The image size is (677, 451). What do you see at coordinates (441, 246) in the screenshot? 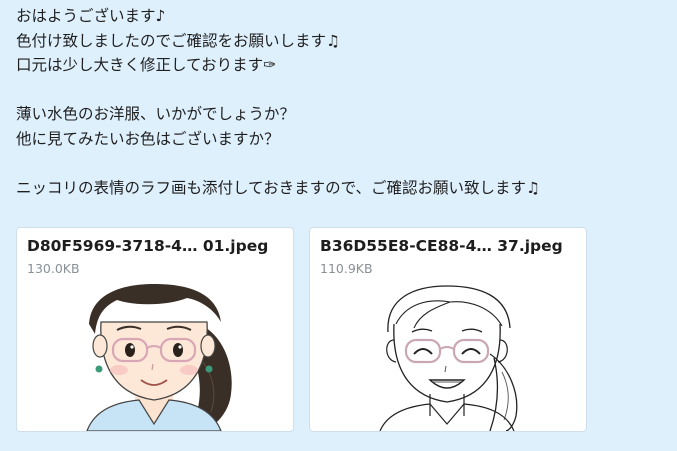
I see `attachment-filename: B36D55E8-CE88-4… 37.jpeg` at bounding box center [441, 246].